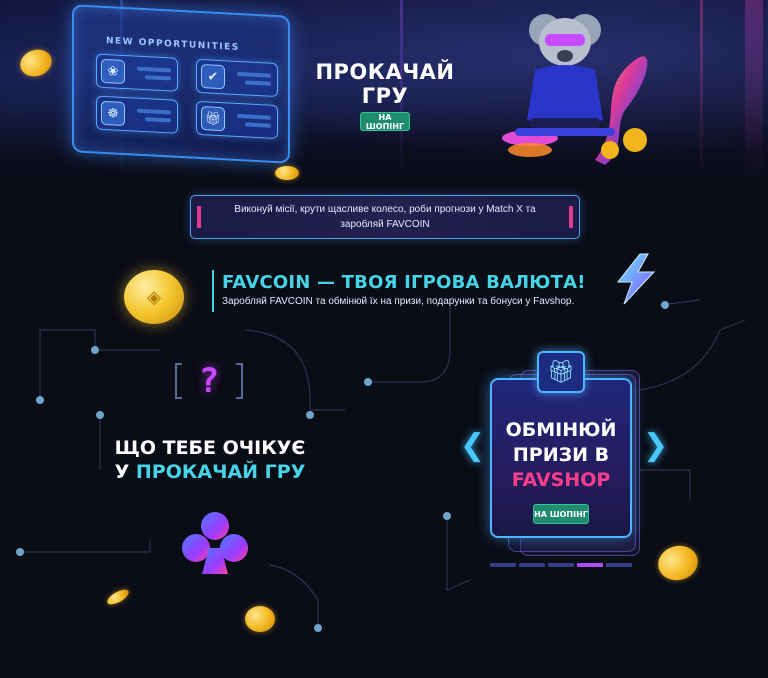  I want to click on favshop-card-line2: ПРИЗИ В, so click(561, 455).